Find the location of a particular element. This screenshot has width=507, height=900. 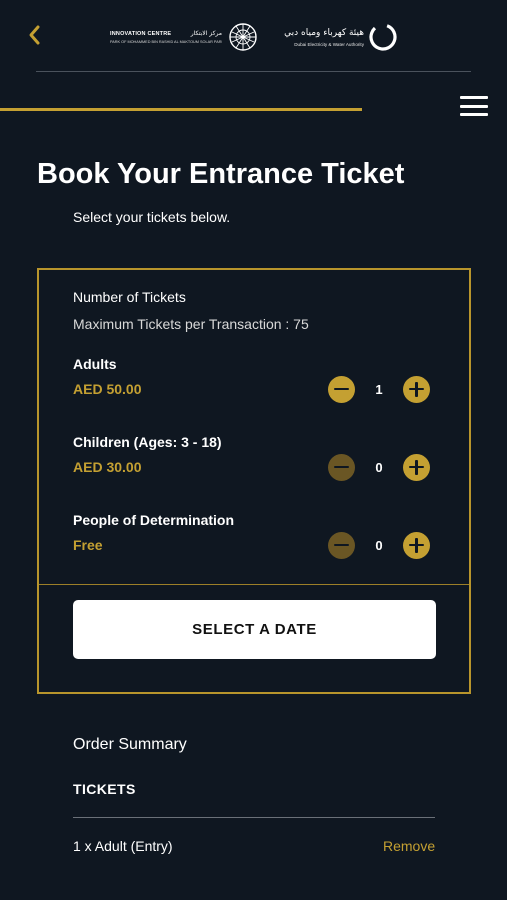

ticket-type-label: Children (Ages: 3 - 18) is located at coordinates (147, 442).